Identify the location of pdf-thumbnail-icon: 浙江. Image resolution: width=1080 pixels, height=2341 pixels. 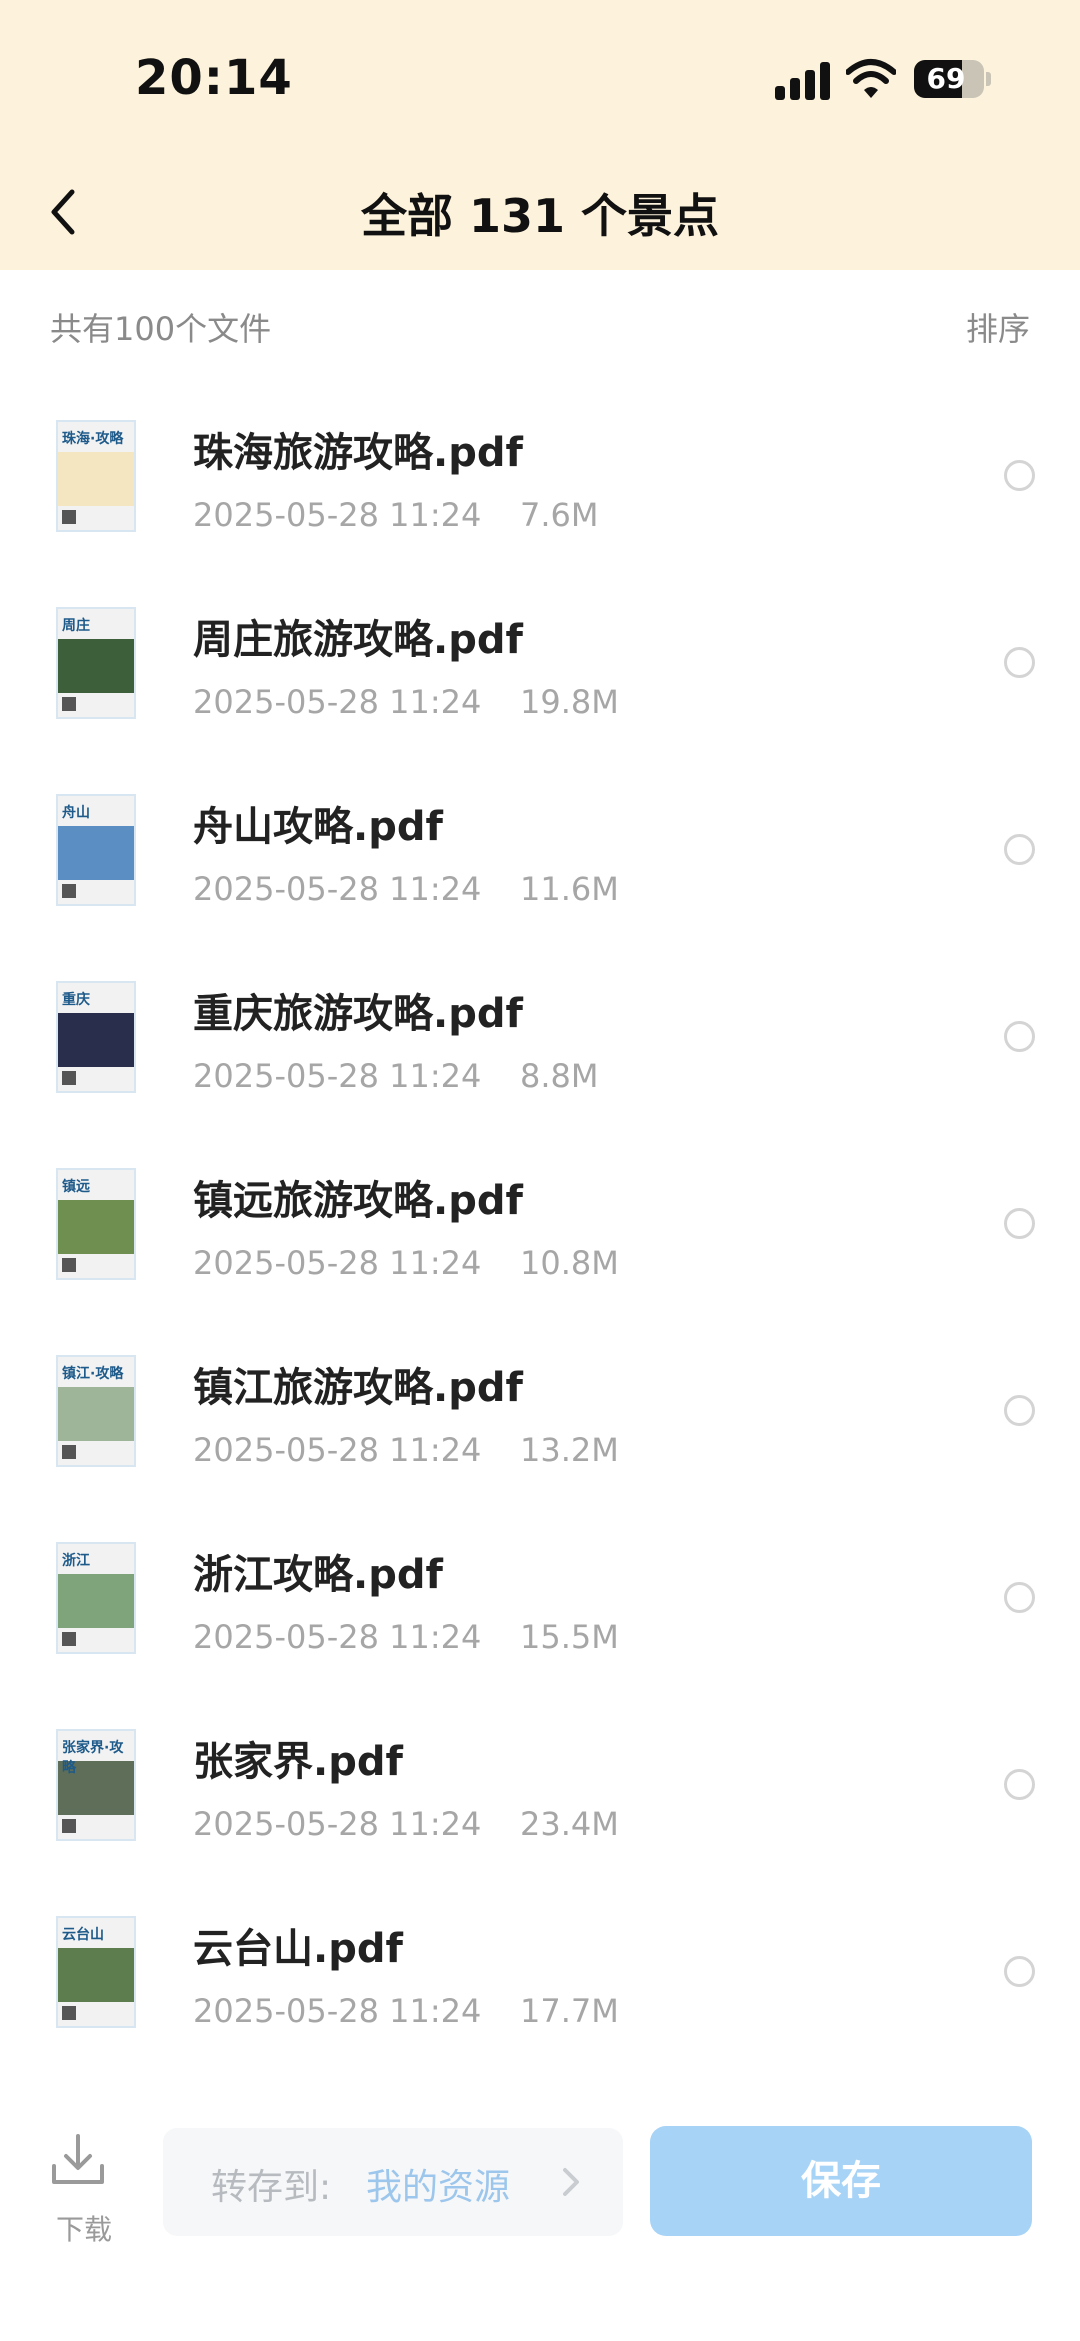
(96, 1598).